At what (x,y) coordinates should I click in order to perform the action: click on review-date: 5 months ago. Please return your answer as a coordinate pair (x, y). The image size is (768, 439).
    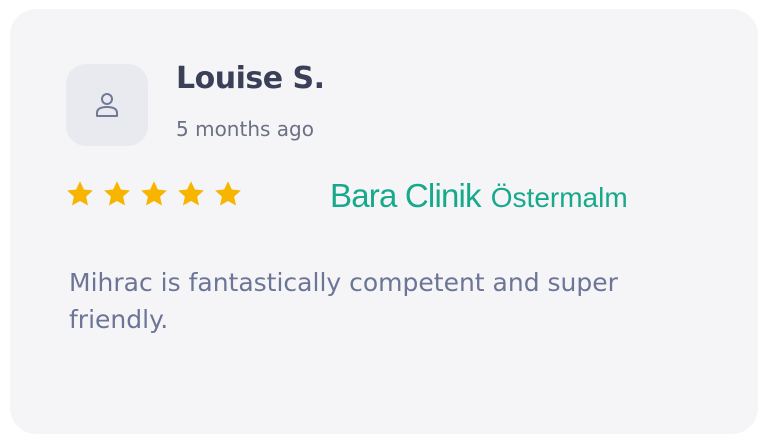
    Looking at the image, I should click on (245, 129).